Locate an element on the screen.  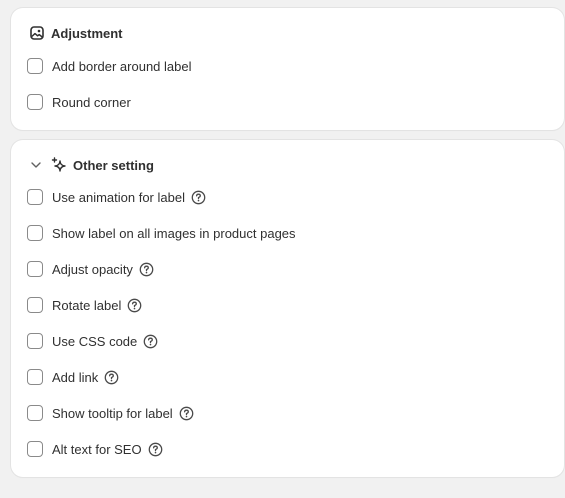
option-label: Add link is located at coordinates (75, 377).